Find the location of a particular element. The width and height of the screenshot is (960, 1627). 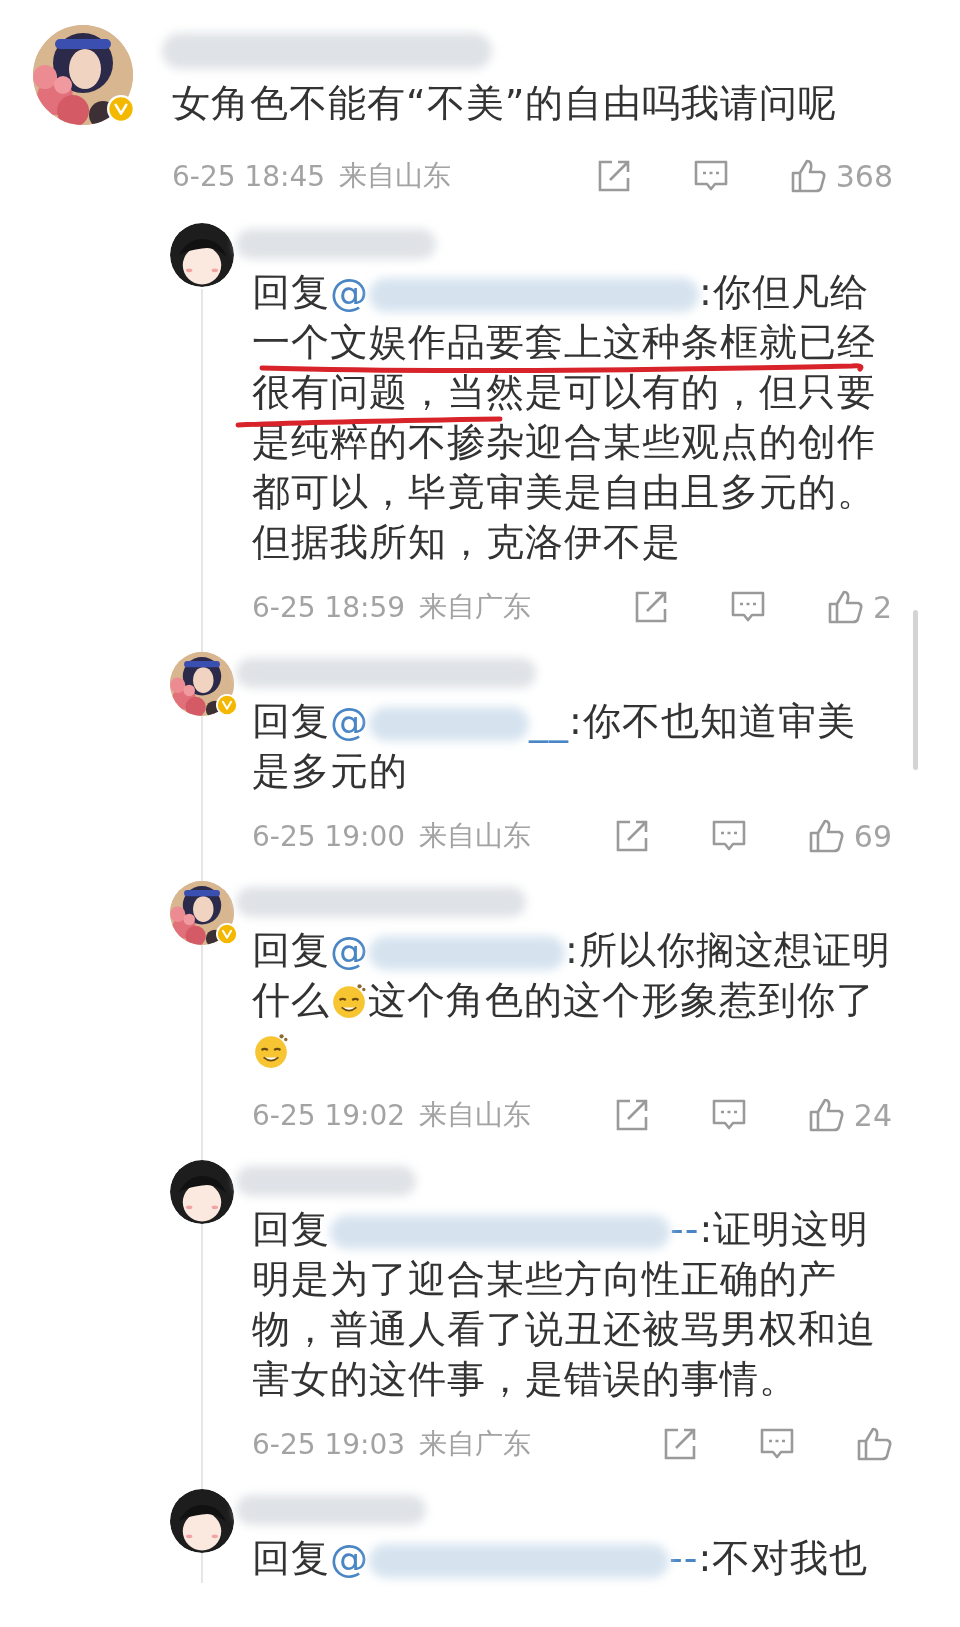

share-icon is located at coordinates (680, 1444).